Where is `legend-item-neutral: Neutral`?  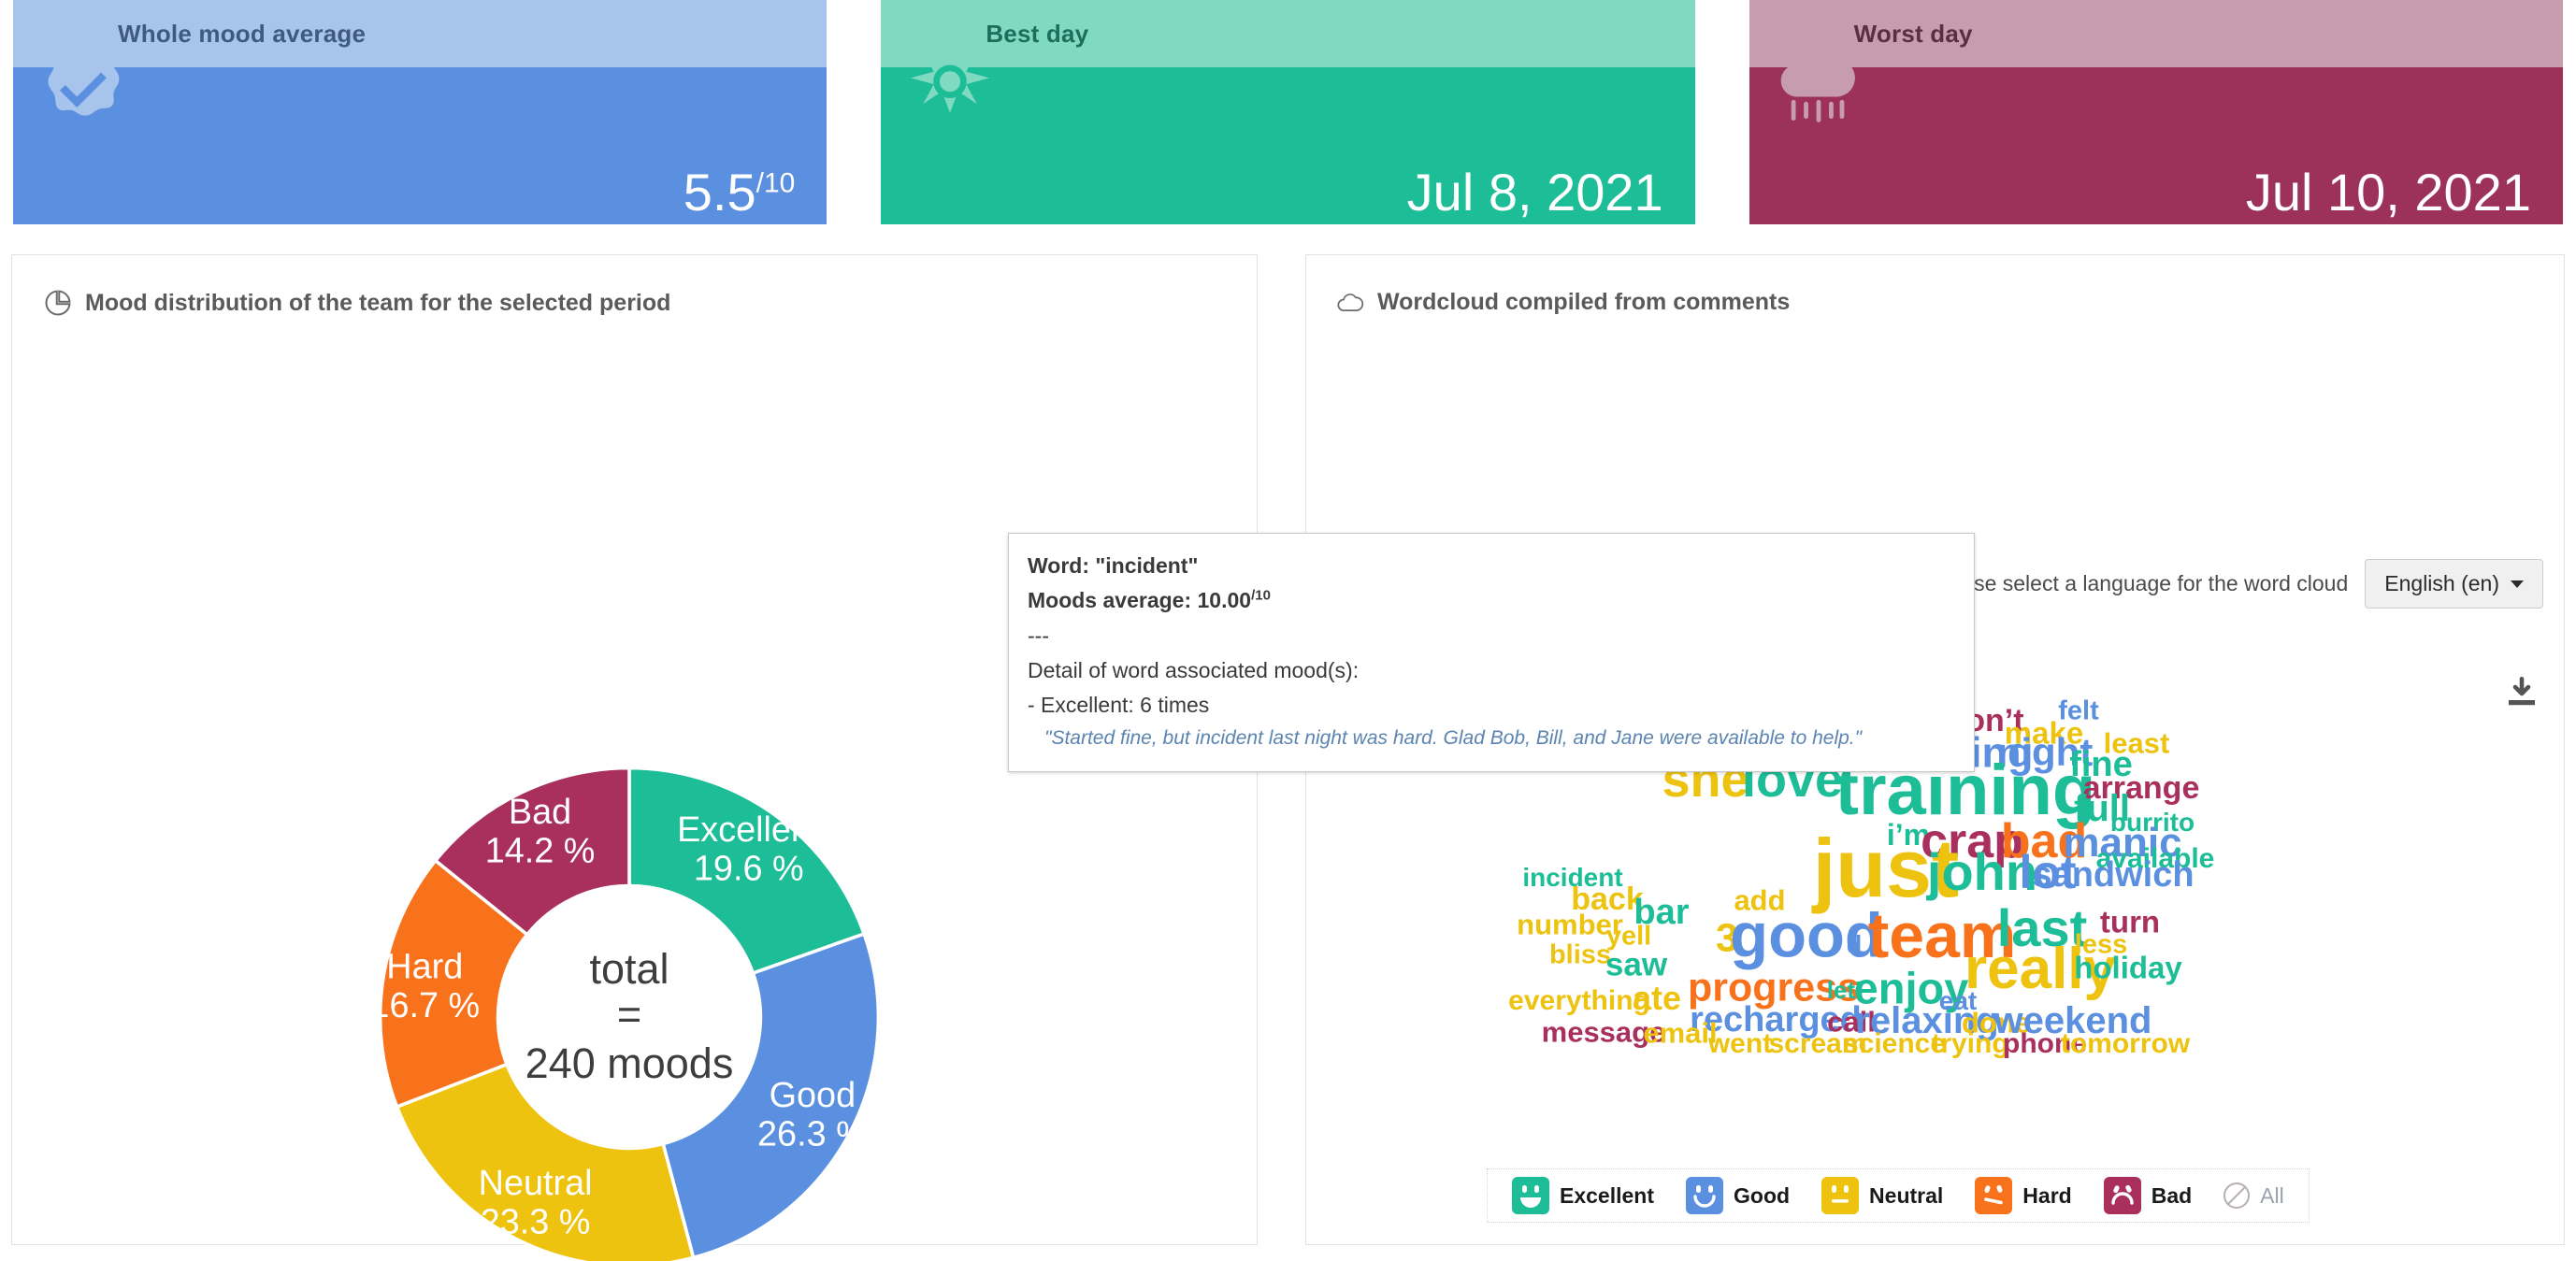
legend-item-neutral: Neutral is located at coordinates (1882, 1195).